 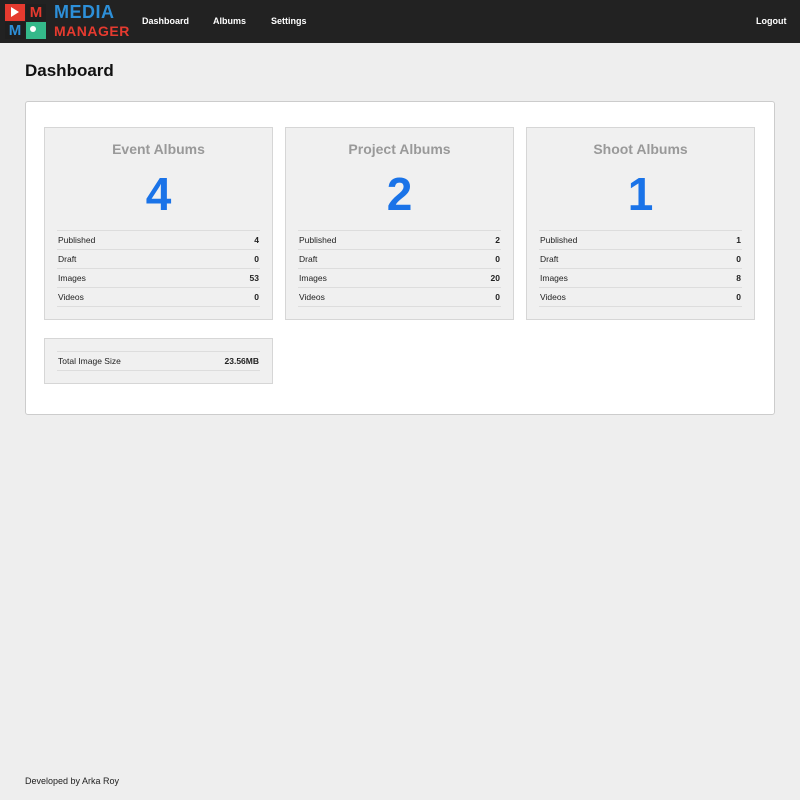 What do you see at coordinates (256, 240) in the screenshot?
I see `stat-value: 4` at bounding box center [256, 240].